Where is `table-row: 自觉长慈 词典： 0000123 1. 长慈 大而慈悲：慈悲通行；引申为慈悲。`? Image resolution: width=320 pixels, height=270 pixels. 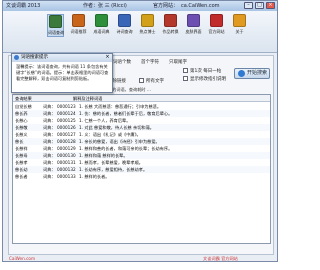 table-row: 自觉长慈 词典： 0000123 1. 长慈 大而慈悲：慈悲通行；引申为慈悲。 is located at coordinates (141, 106).